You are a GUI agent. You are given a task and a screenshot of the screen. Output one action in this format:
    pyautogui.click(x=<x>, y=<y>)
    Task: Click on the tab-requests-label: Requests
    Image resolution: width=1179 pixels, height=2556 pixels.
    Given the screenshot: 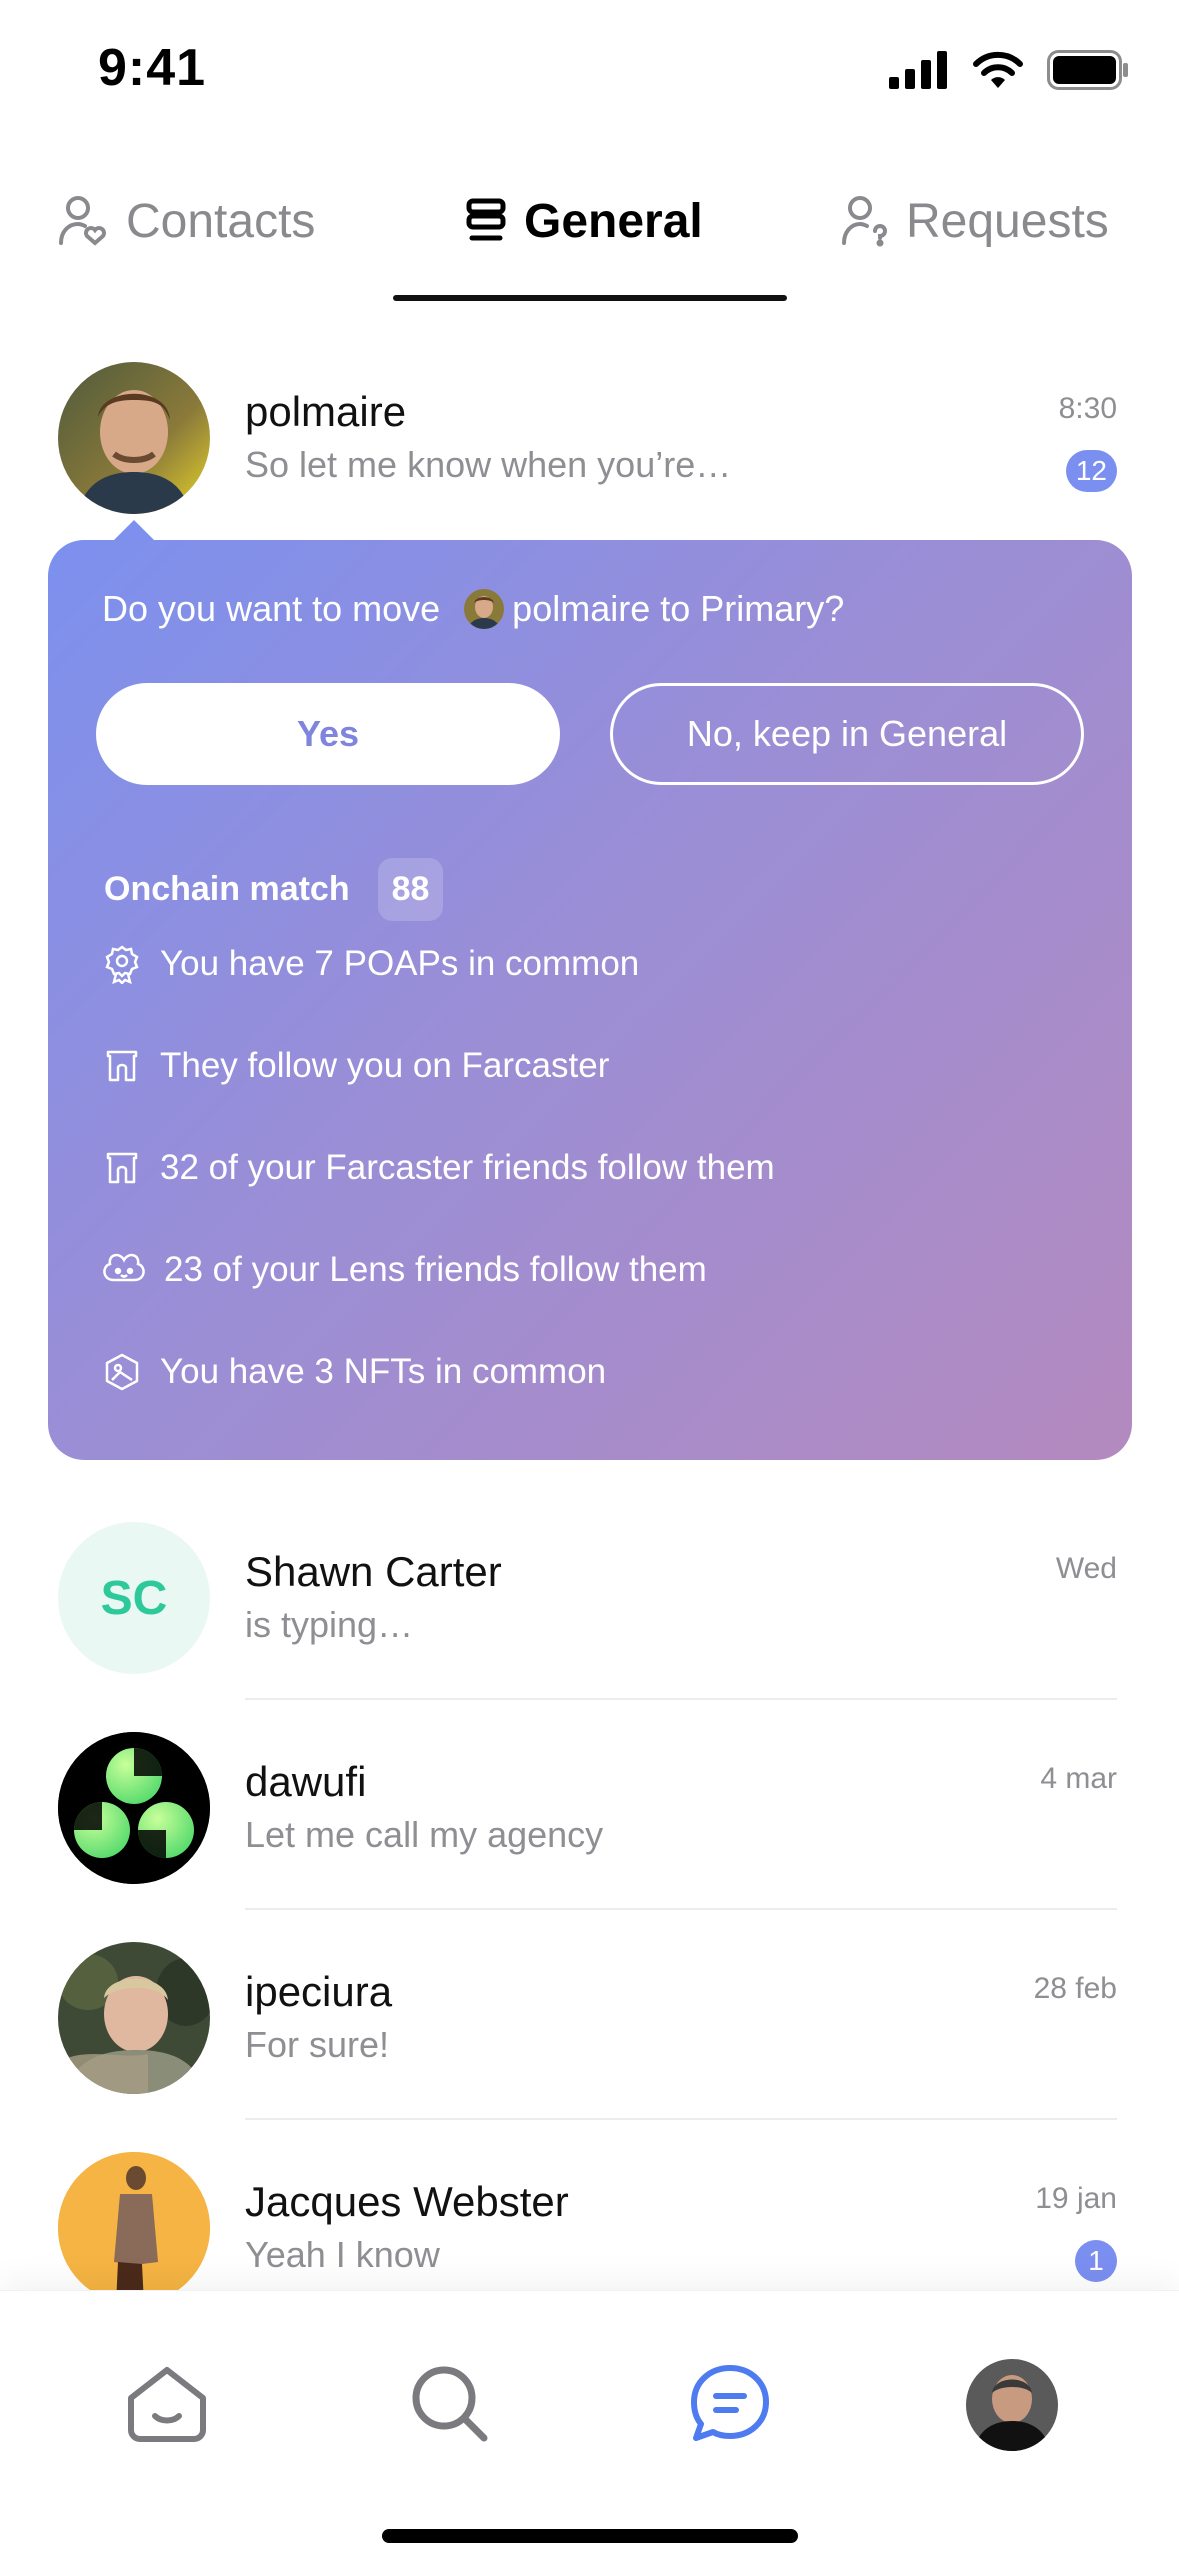 What is the action you would take?
    pyautogui.click(x=1007, y=221)
    